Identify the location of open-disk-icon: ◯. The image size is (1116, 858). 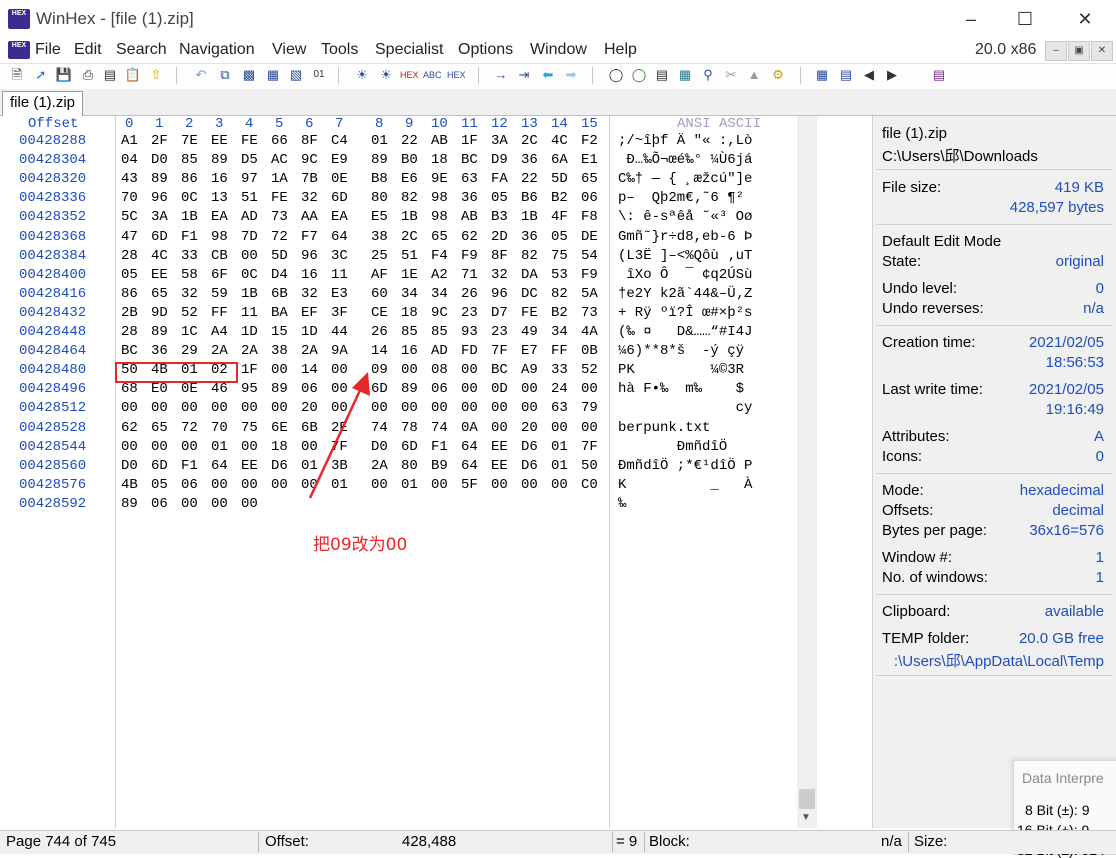
(616, 75).